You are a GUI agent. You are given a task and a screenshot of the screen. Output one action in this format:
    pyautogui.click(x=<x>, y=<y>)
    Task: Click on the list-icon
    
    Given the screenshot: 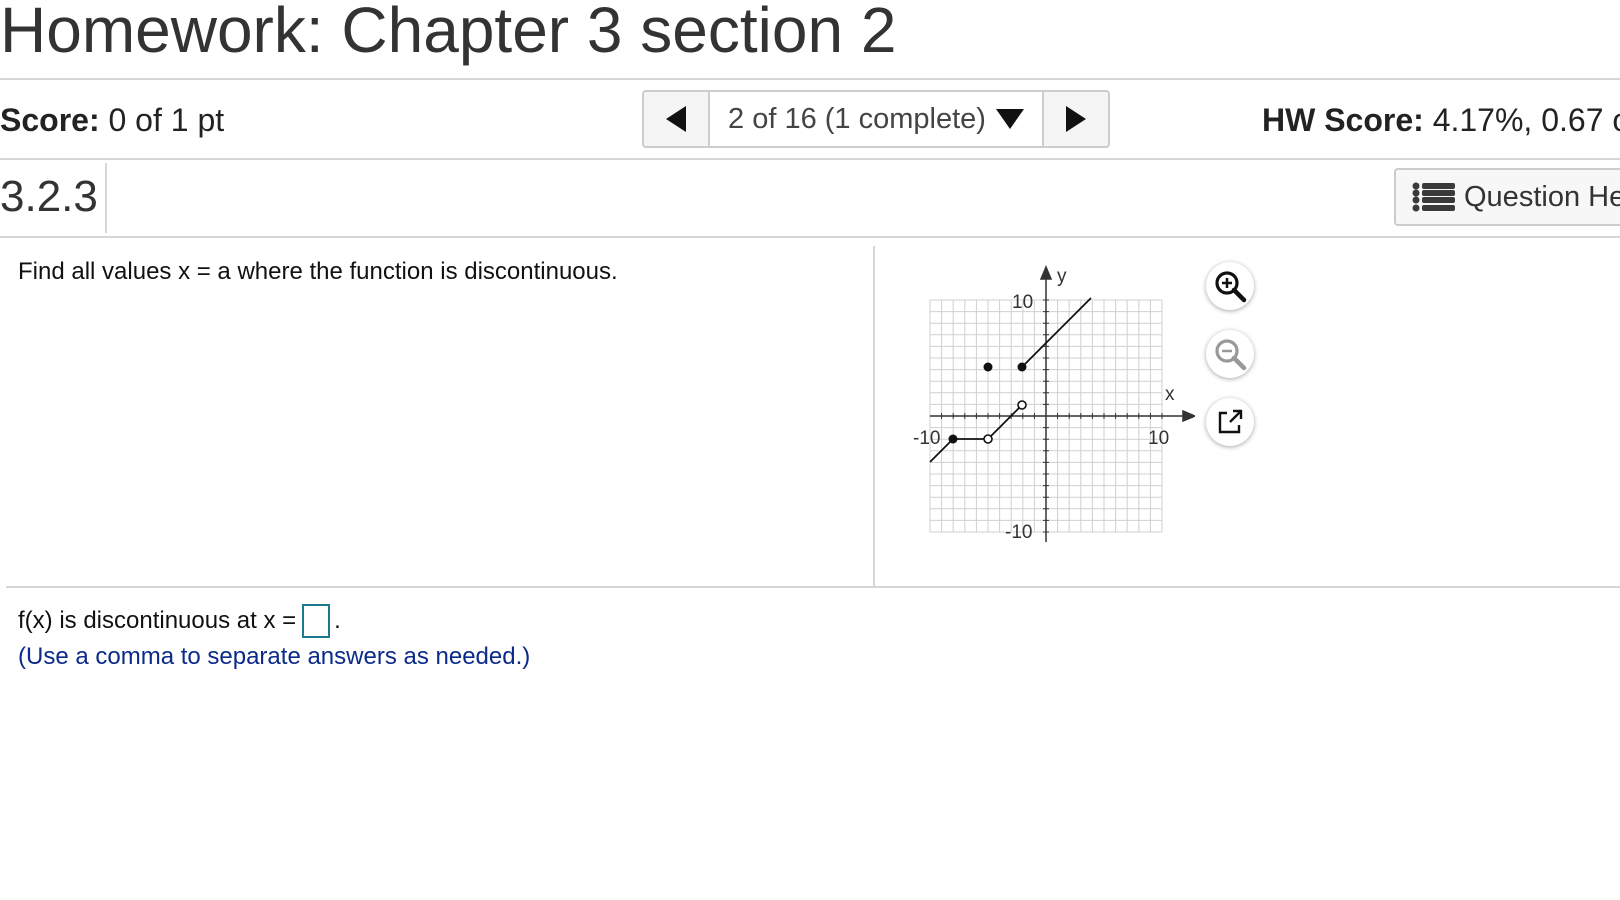 What is the action you would take?
    pyautogui.click(x=1433, y=197)
    